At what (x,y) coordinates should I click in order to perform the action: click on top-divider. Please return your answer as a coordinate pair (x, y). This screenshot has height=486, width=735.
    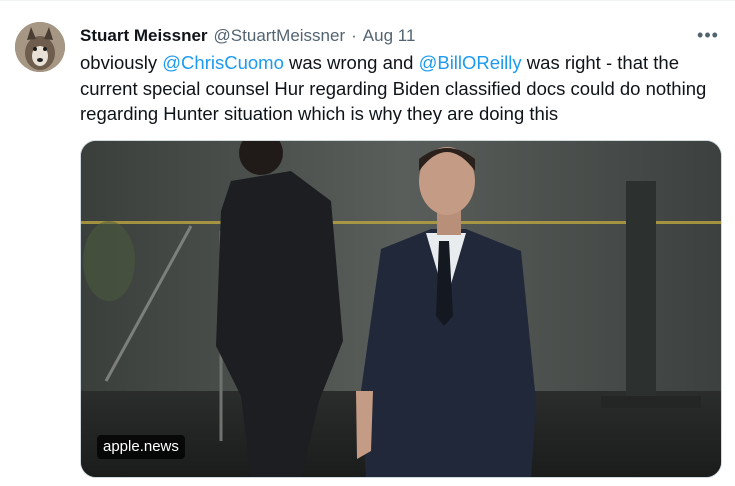
    Looking at the image, I should click on (367, 0).